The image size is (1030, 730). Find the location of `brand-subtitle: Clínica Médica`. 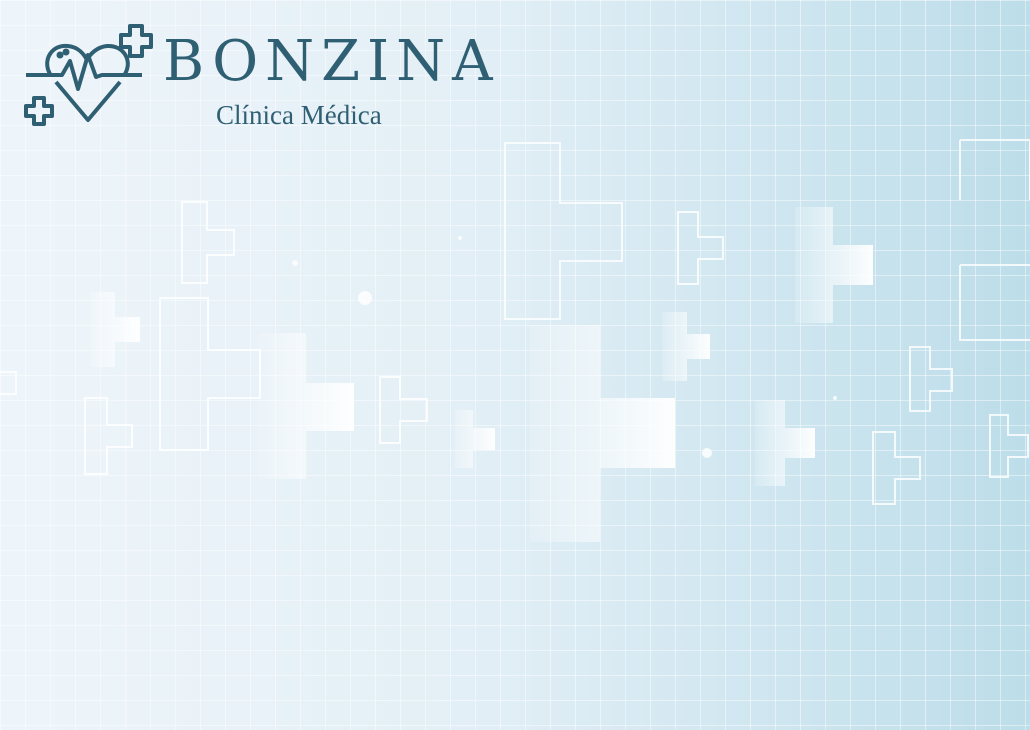

brand-subtitle: Clínica Médica is located at coordinates (299, 115).